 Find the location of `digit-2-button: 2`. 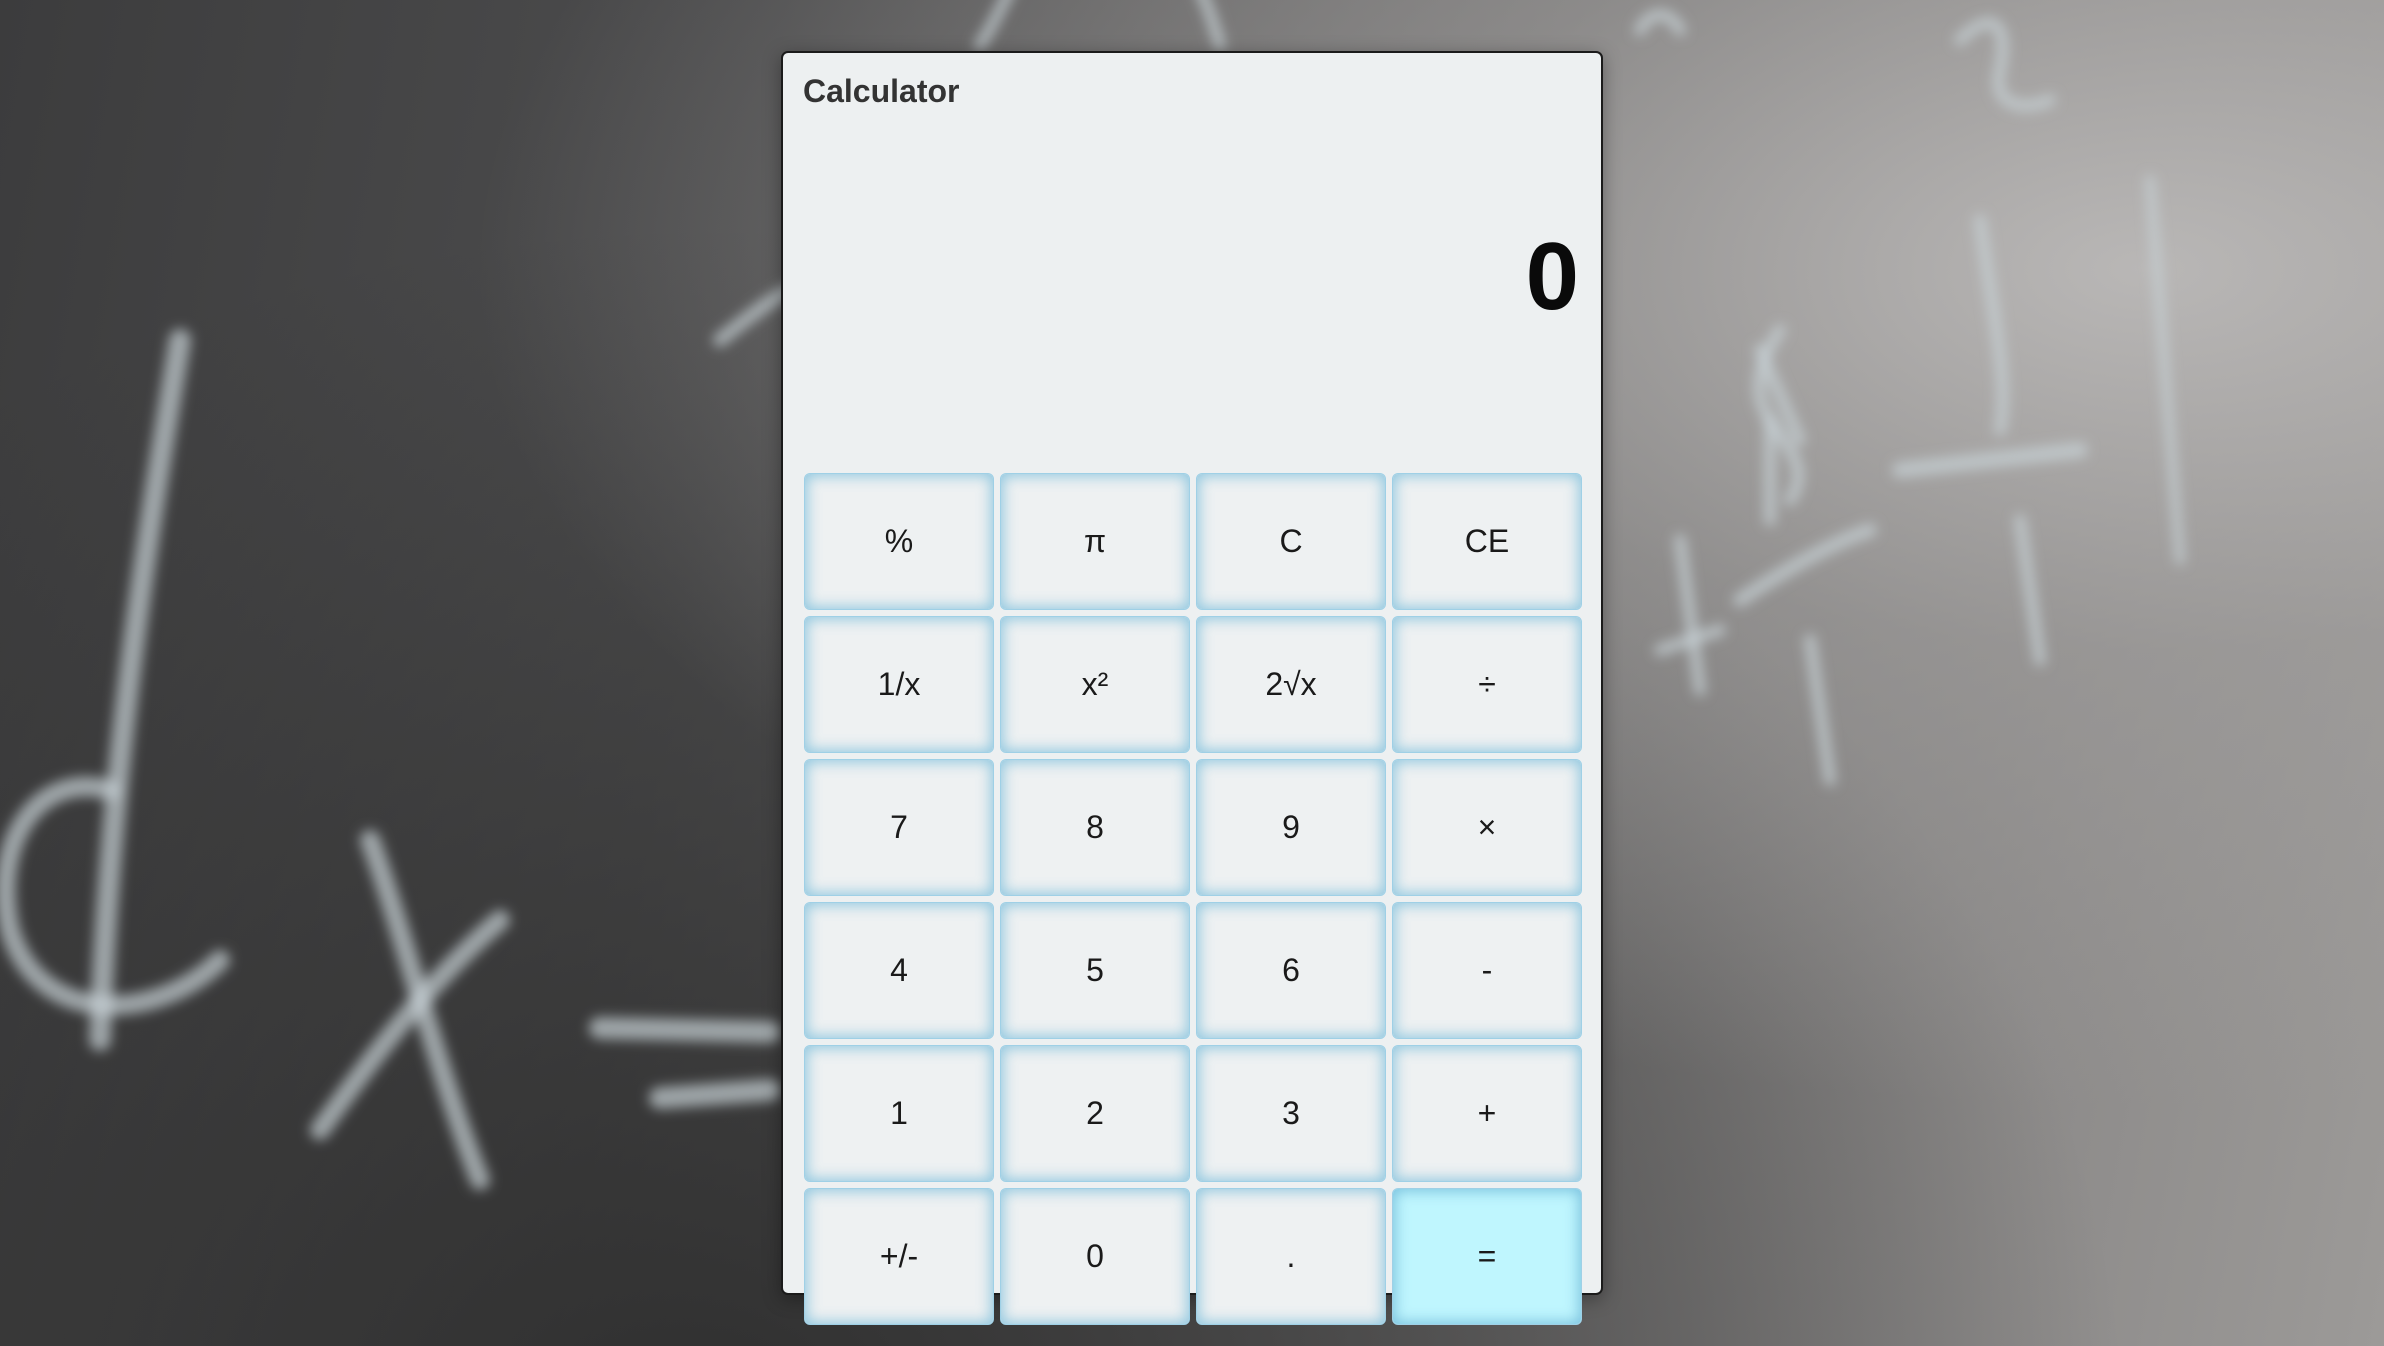

digit-2-button: 2 is located at coordinates (1095, 1113).